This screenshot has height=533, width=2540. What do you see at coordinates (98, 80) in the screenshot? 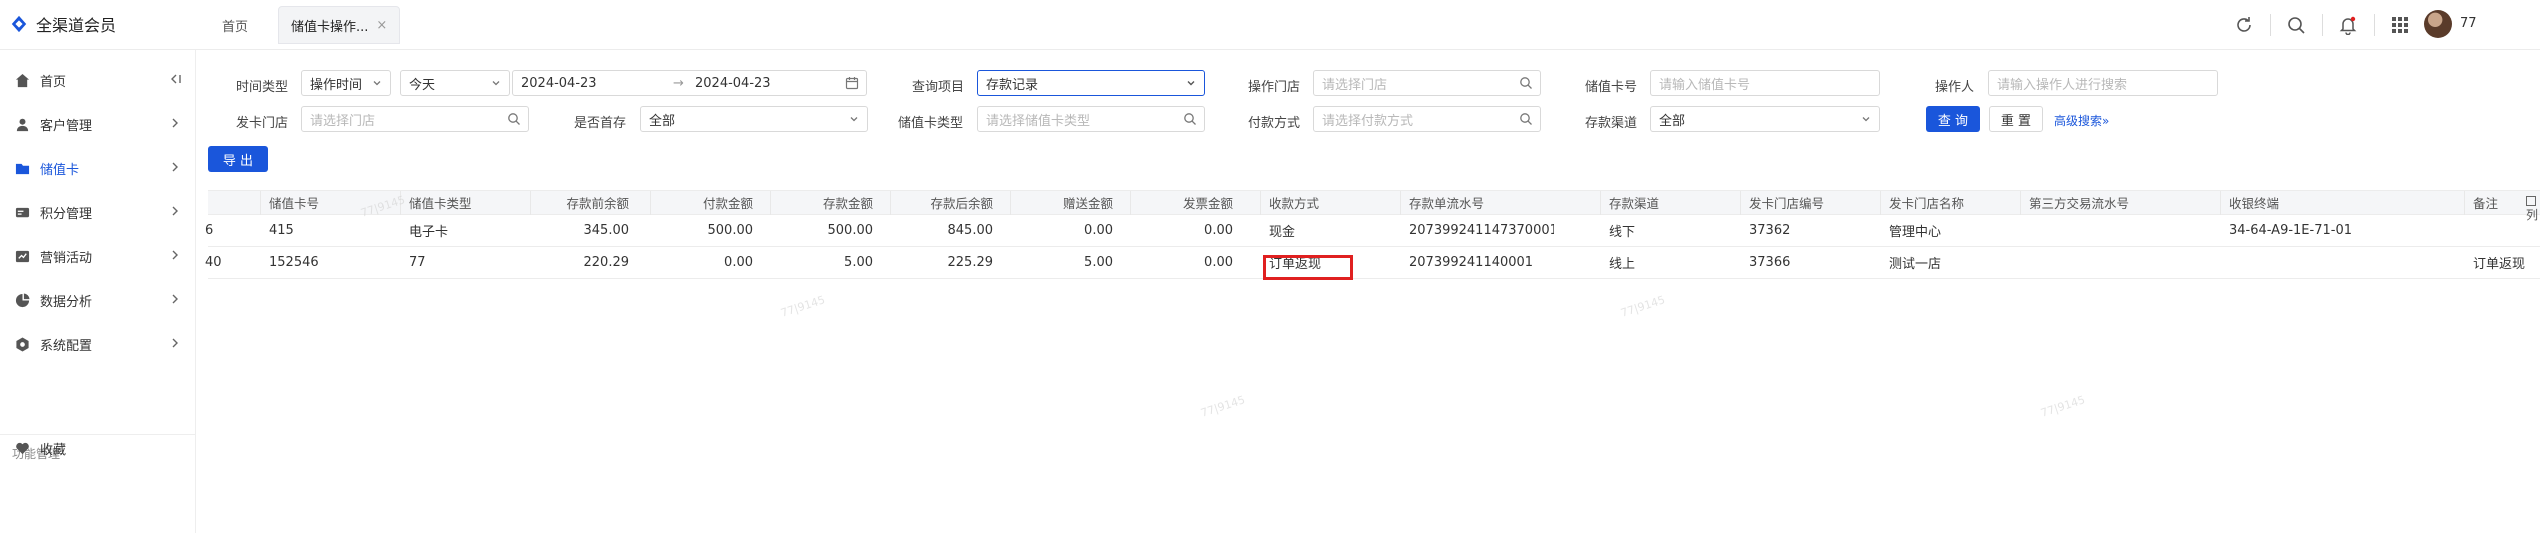
I see `sidebar-item-home: 首页` at bounding box center [98, 80].